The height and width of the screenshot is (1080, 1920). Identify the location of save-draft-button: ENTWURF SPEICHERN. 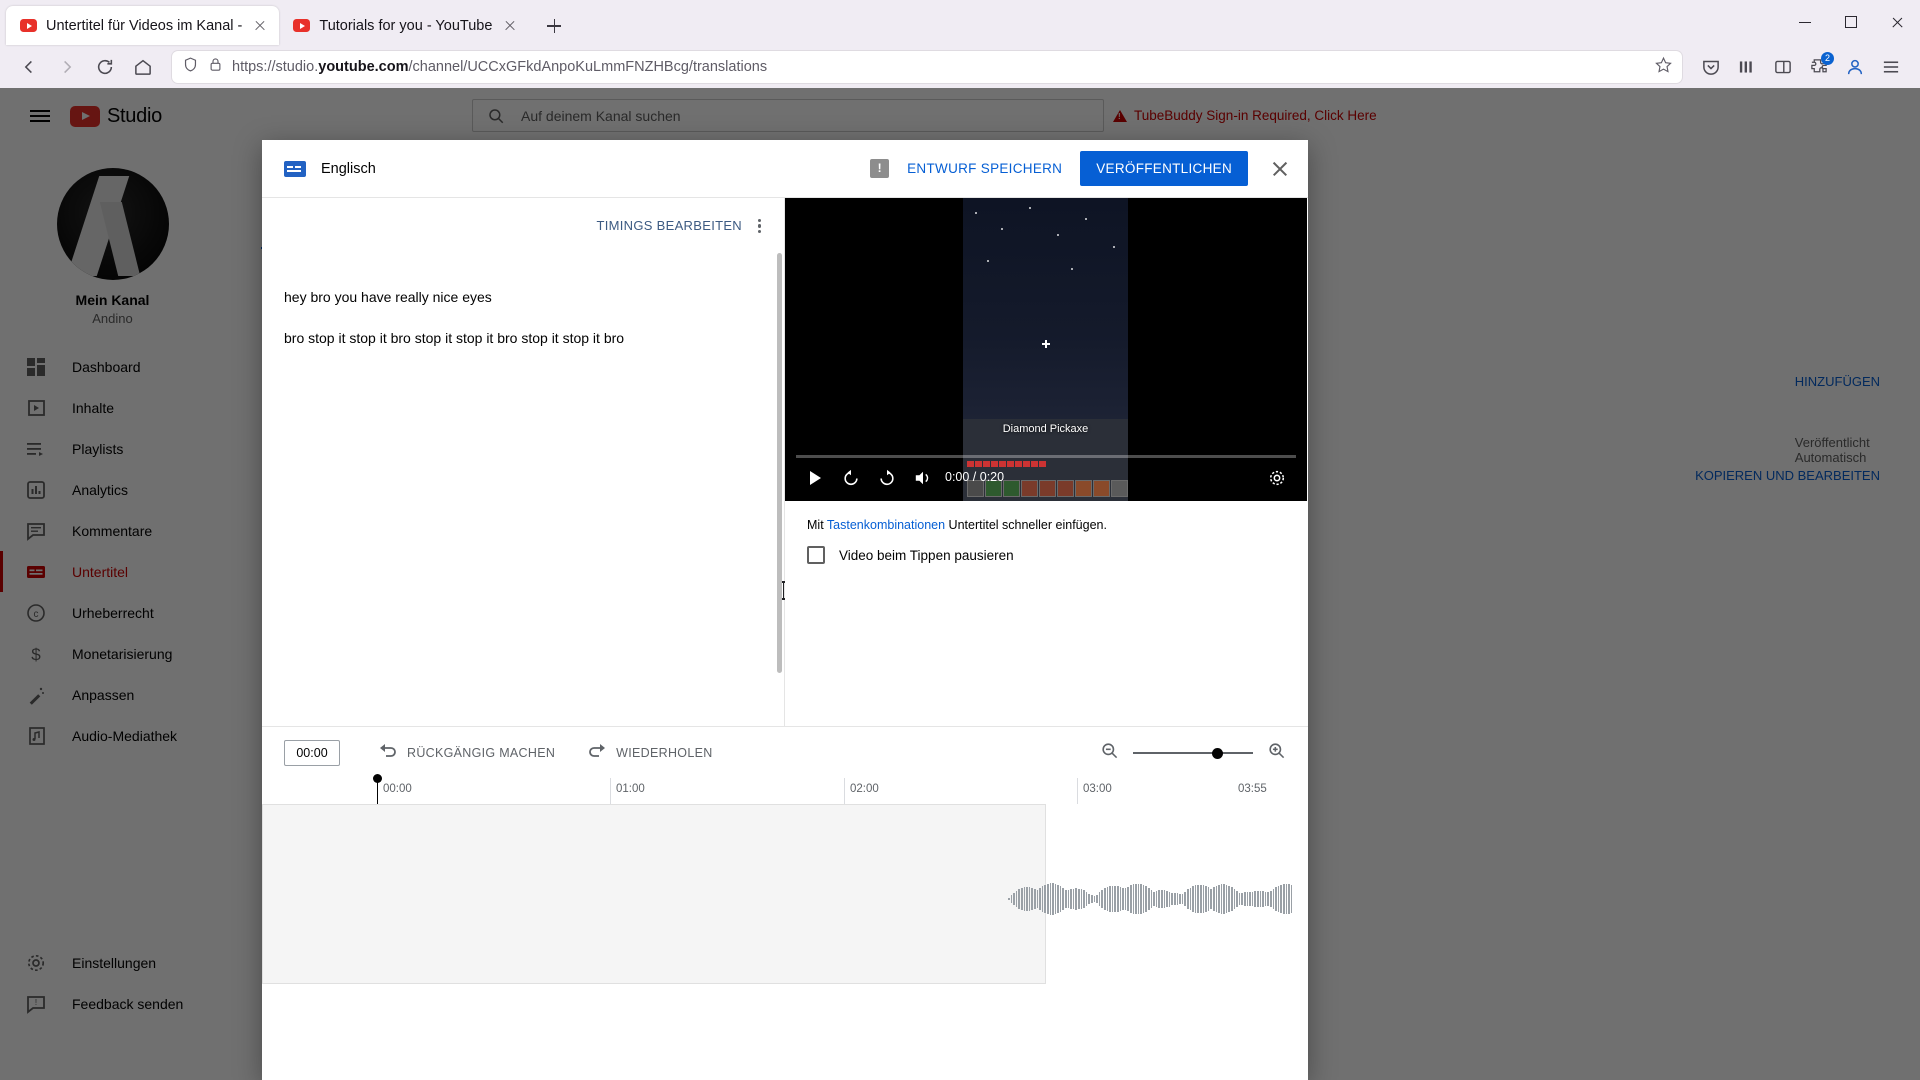
(984, 168).